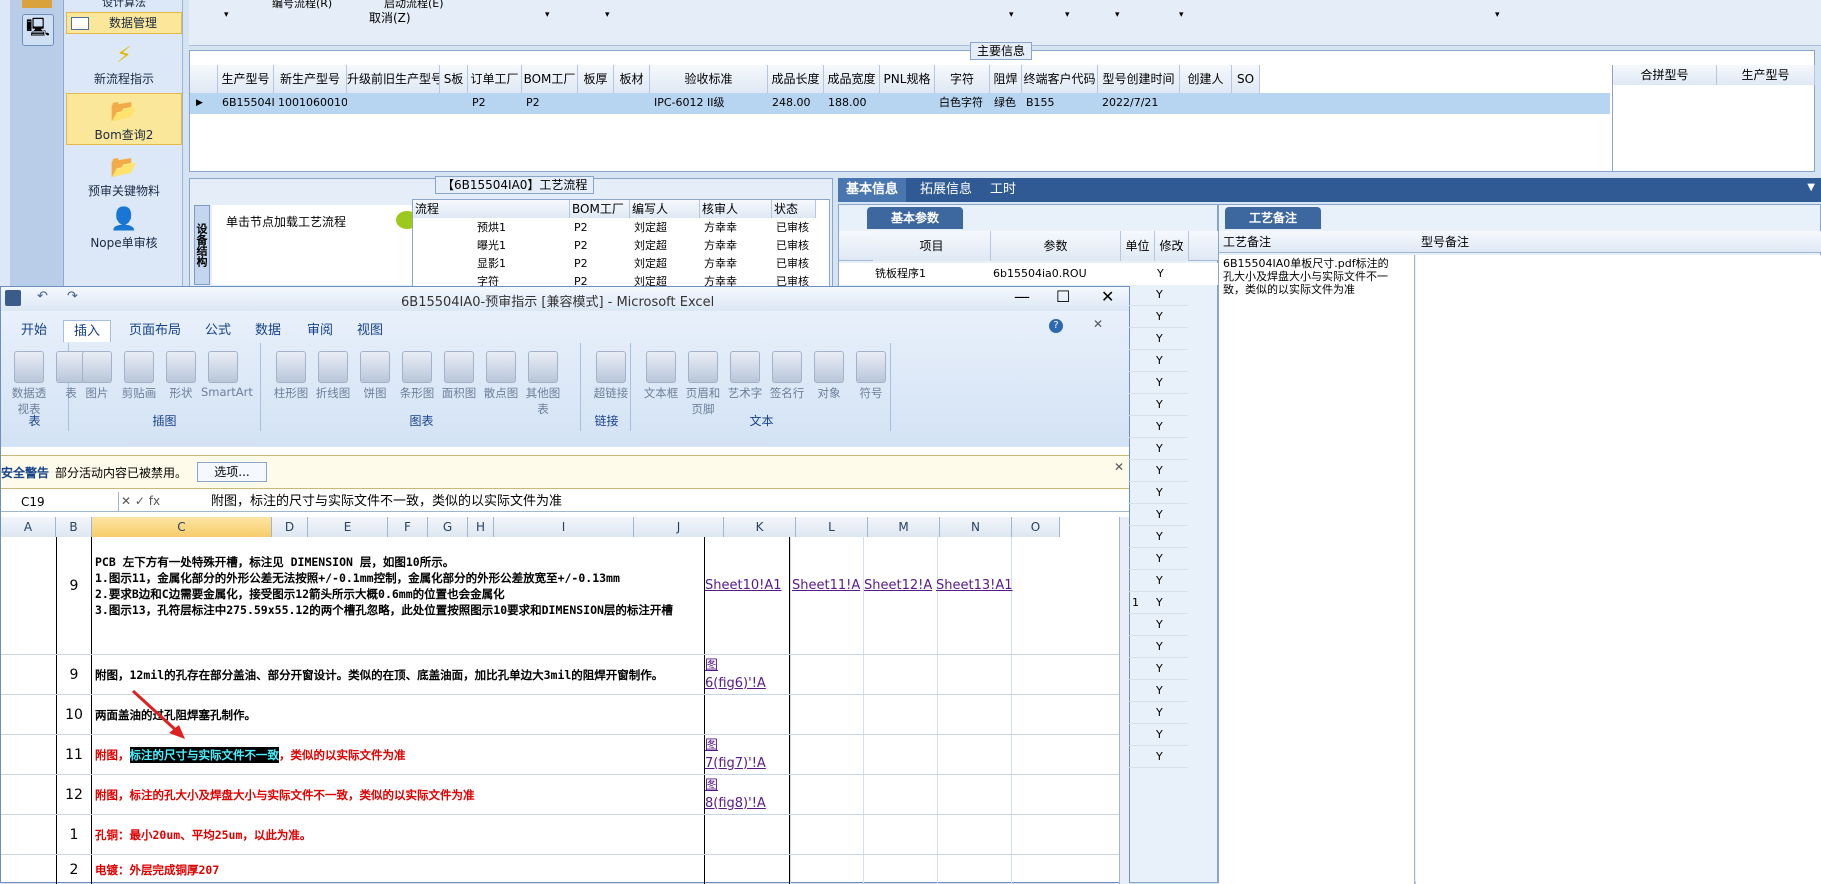 This screenshot has height=884, width=1821. I want to click on table-cell: P2, so click(550, 103).